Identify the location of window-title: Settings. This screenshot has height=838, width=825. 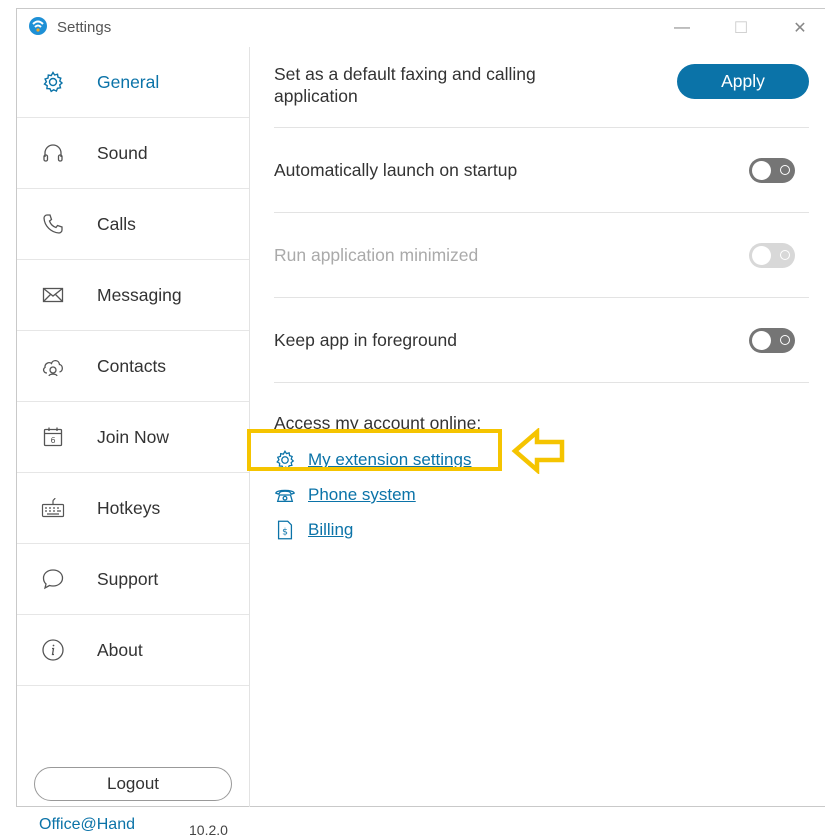
(84, 27).